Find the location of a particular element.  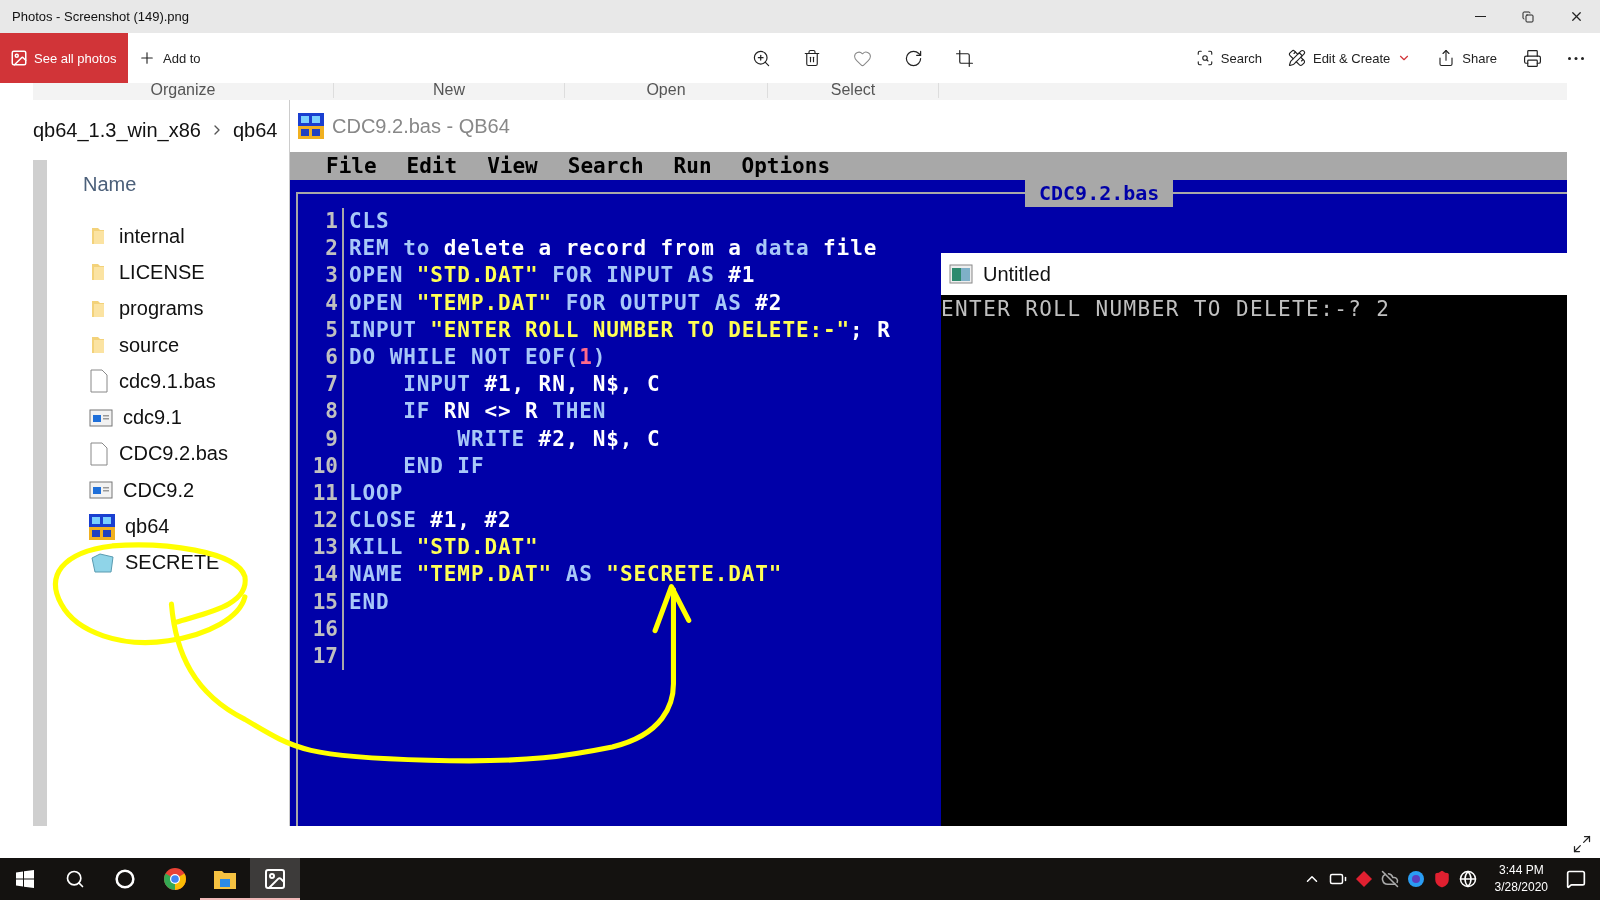

menu-item: Options is located at coordinates (786, 166).